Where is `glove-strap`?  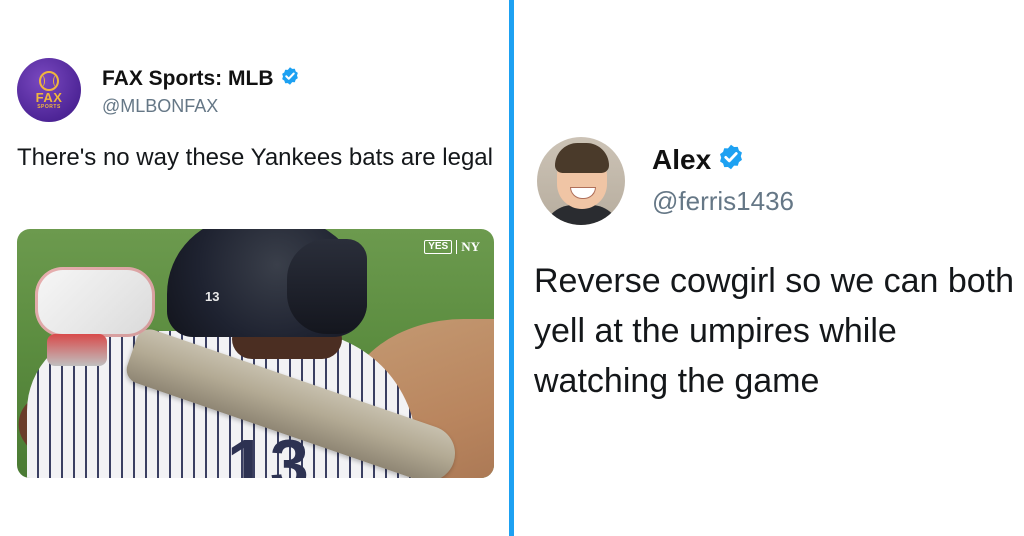
glove-strap is located at coordinates (77, 350).